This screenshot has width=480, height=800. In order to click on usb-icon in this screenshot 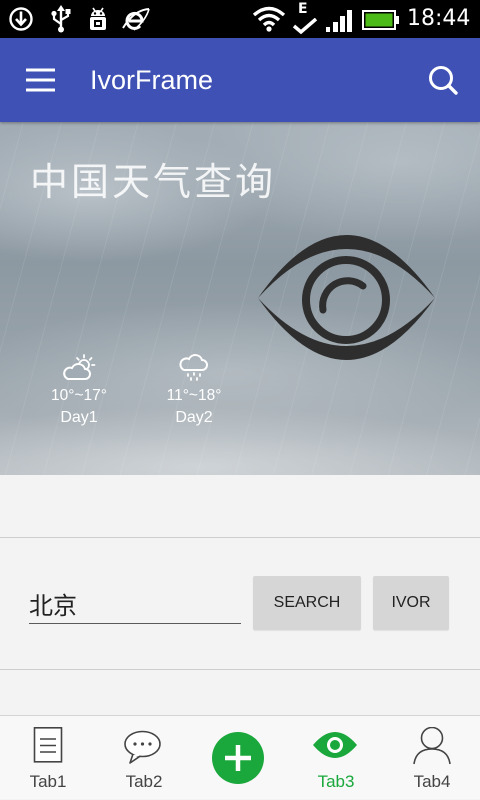, I will do `click(61, 19)`.